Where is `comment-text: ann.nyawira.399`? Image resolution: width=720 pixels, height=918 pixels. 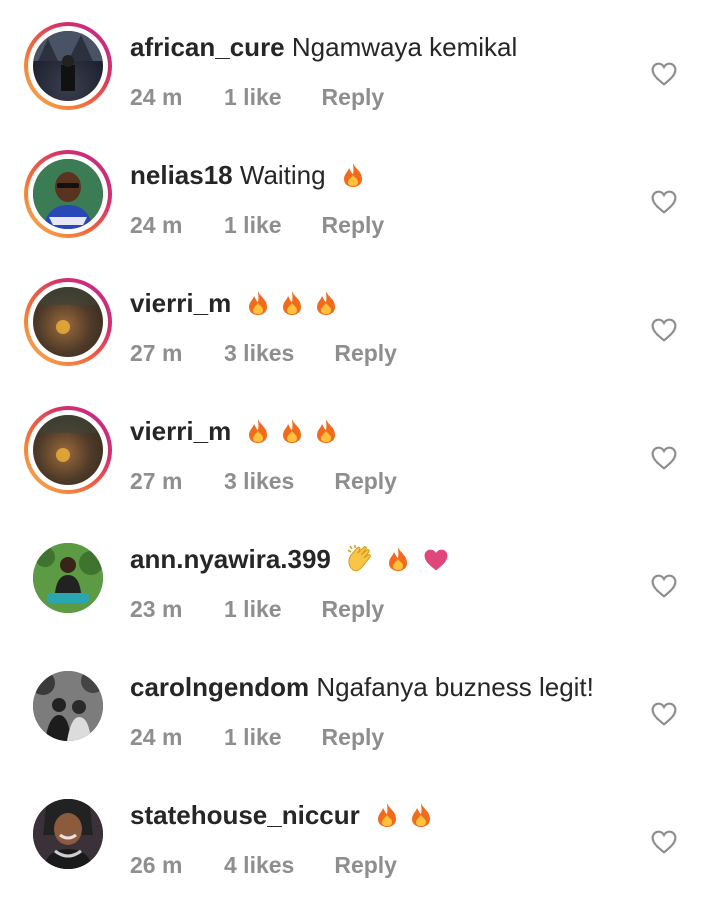
comment-text: ann.nyawira.399 is located at coordinates (293, 559).